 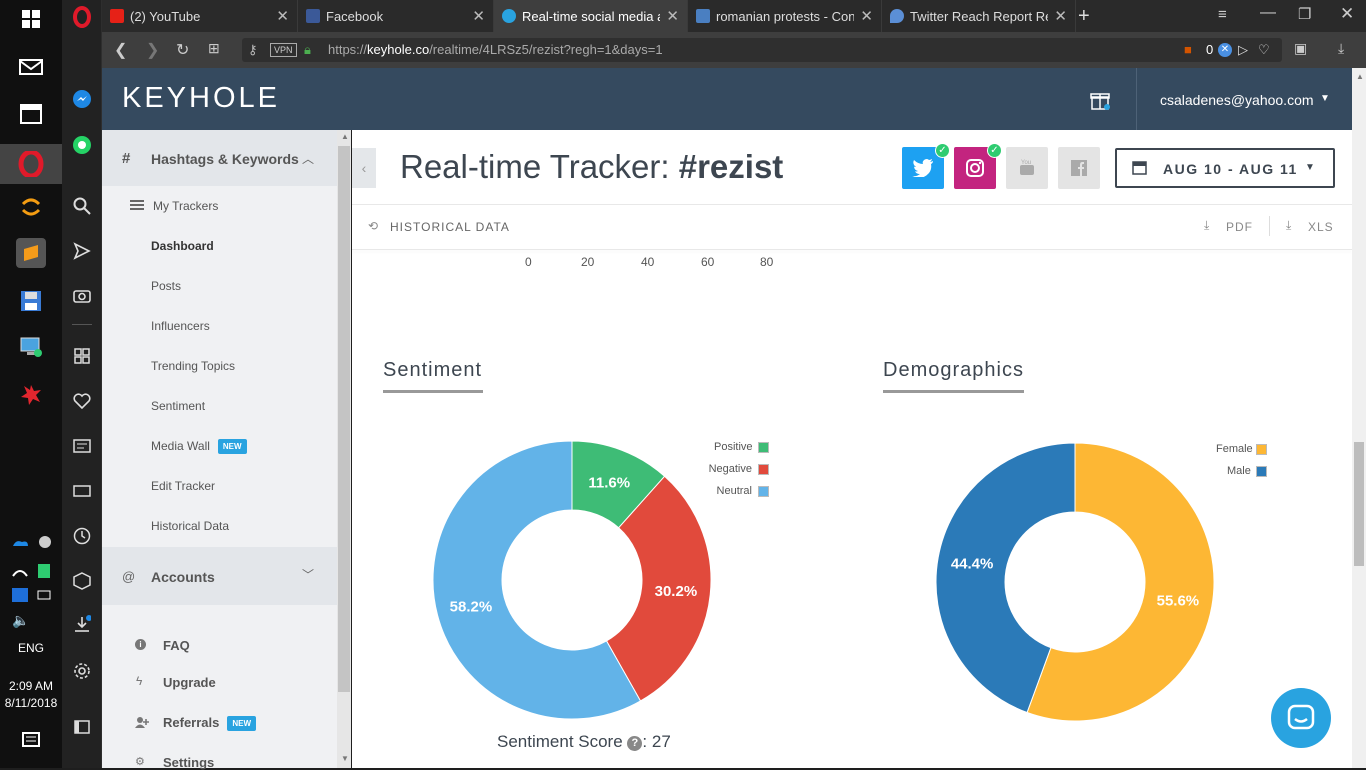 What do you see at coordinates (82, 624) in the screenshot?
I see `downloads-icon` at bounding box center [82, 624].